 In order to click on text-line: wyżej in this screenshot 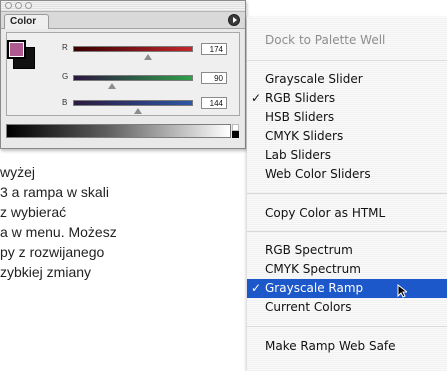, I will do `click(18, 172)`.